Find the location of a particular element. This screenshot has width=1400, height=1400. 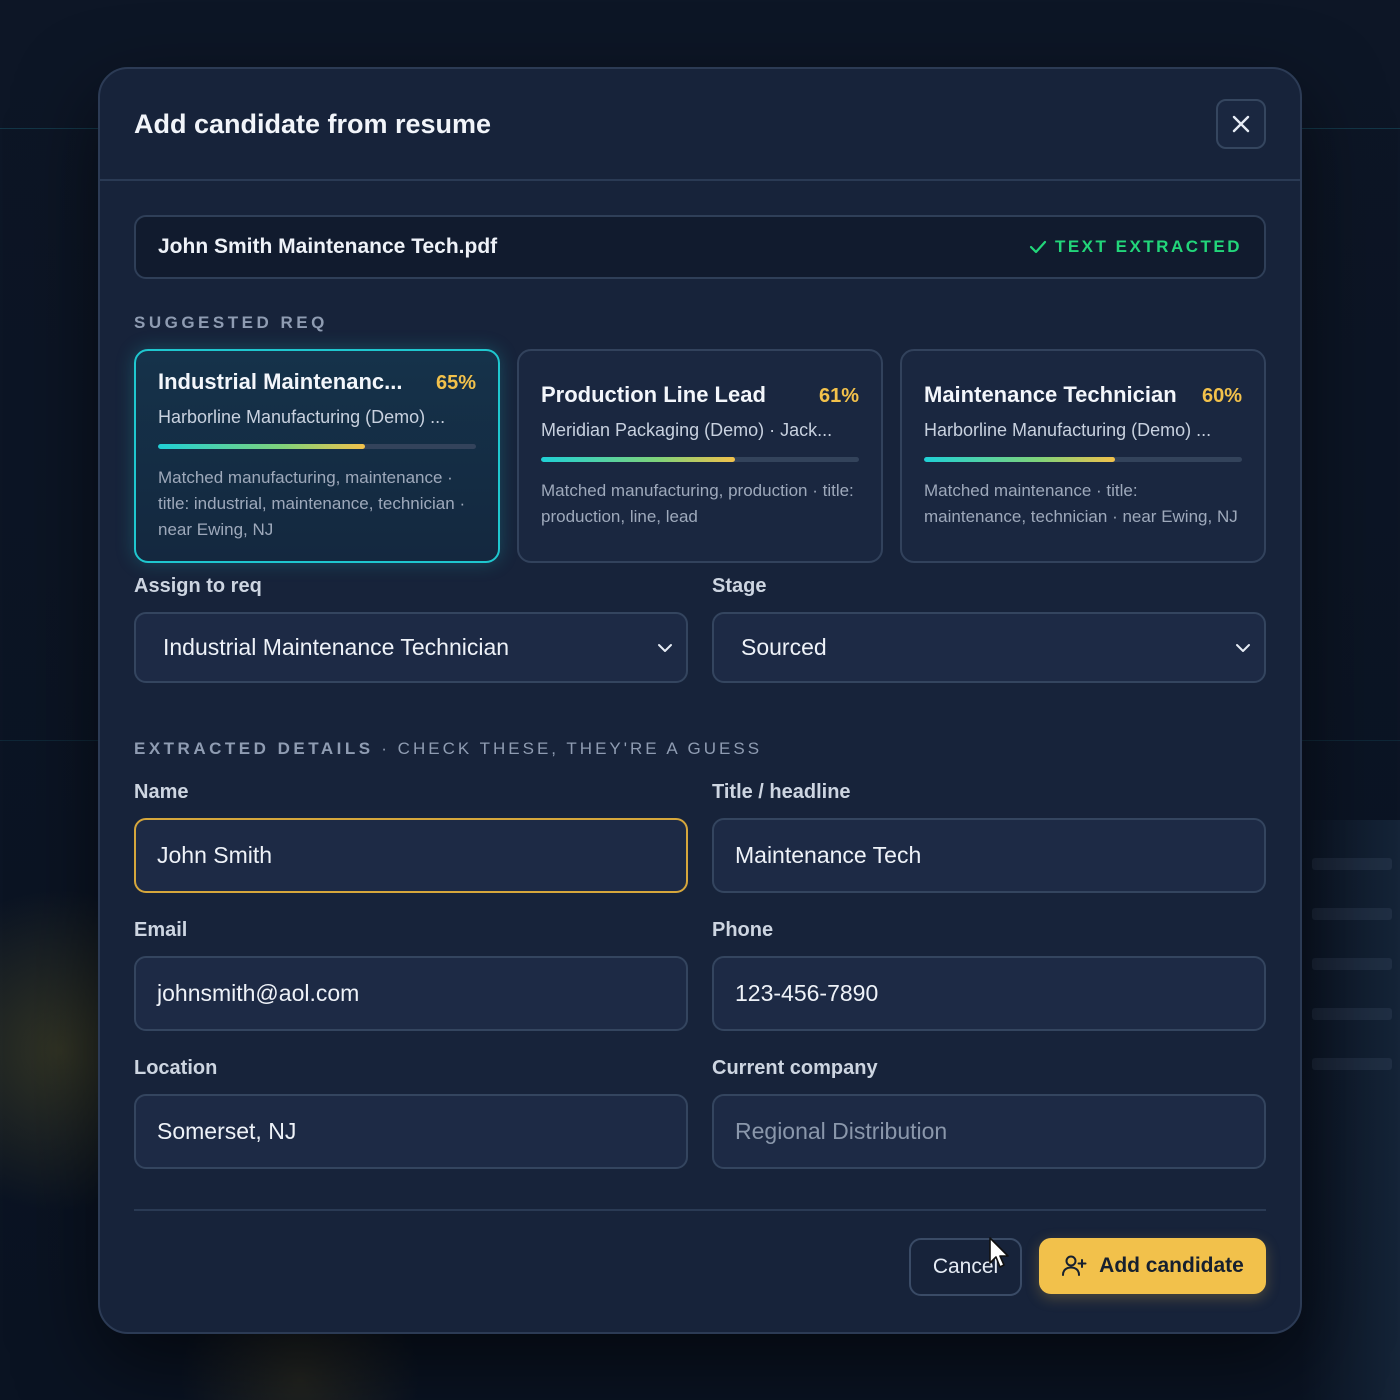

assign-req-select: Industrial Maintenance Technician is located at coordinates (411, 647).